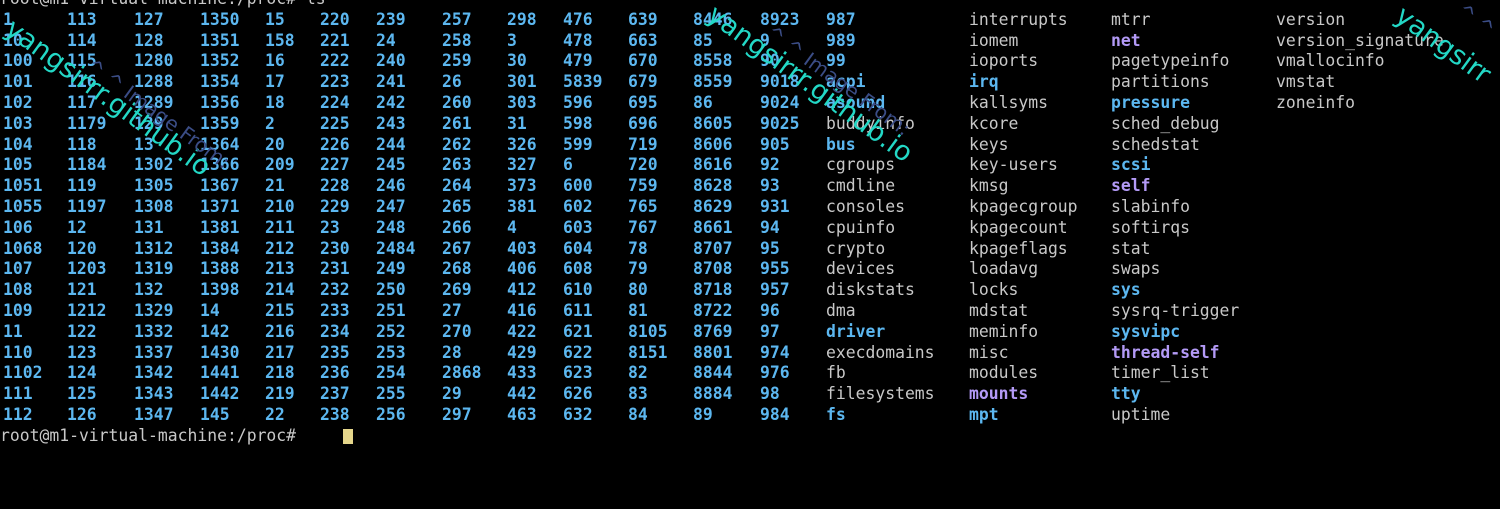  What do you see at coordinates (517, 123) in the screenshot?
I see `process-dir-entry: 31` at bounding box center [517, 123].